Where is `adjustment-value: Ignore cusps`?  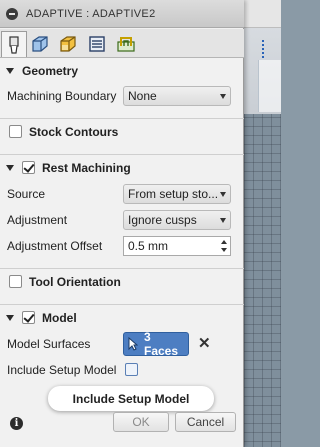
adjustment-value: Ignore cusps is located at coordinates (162, 220).